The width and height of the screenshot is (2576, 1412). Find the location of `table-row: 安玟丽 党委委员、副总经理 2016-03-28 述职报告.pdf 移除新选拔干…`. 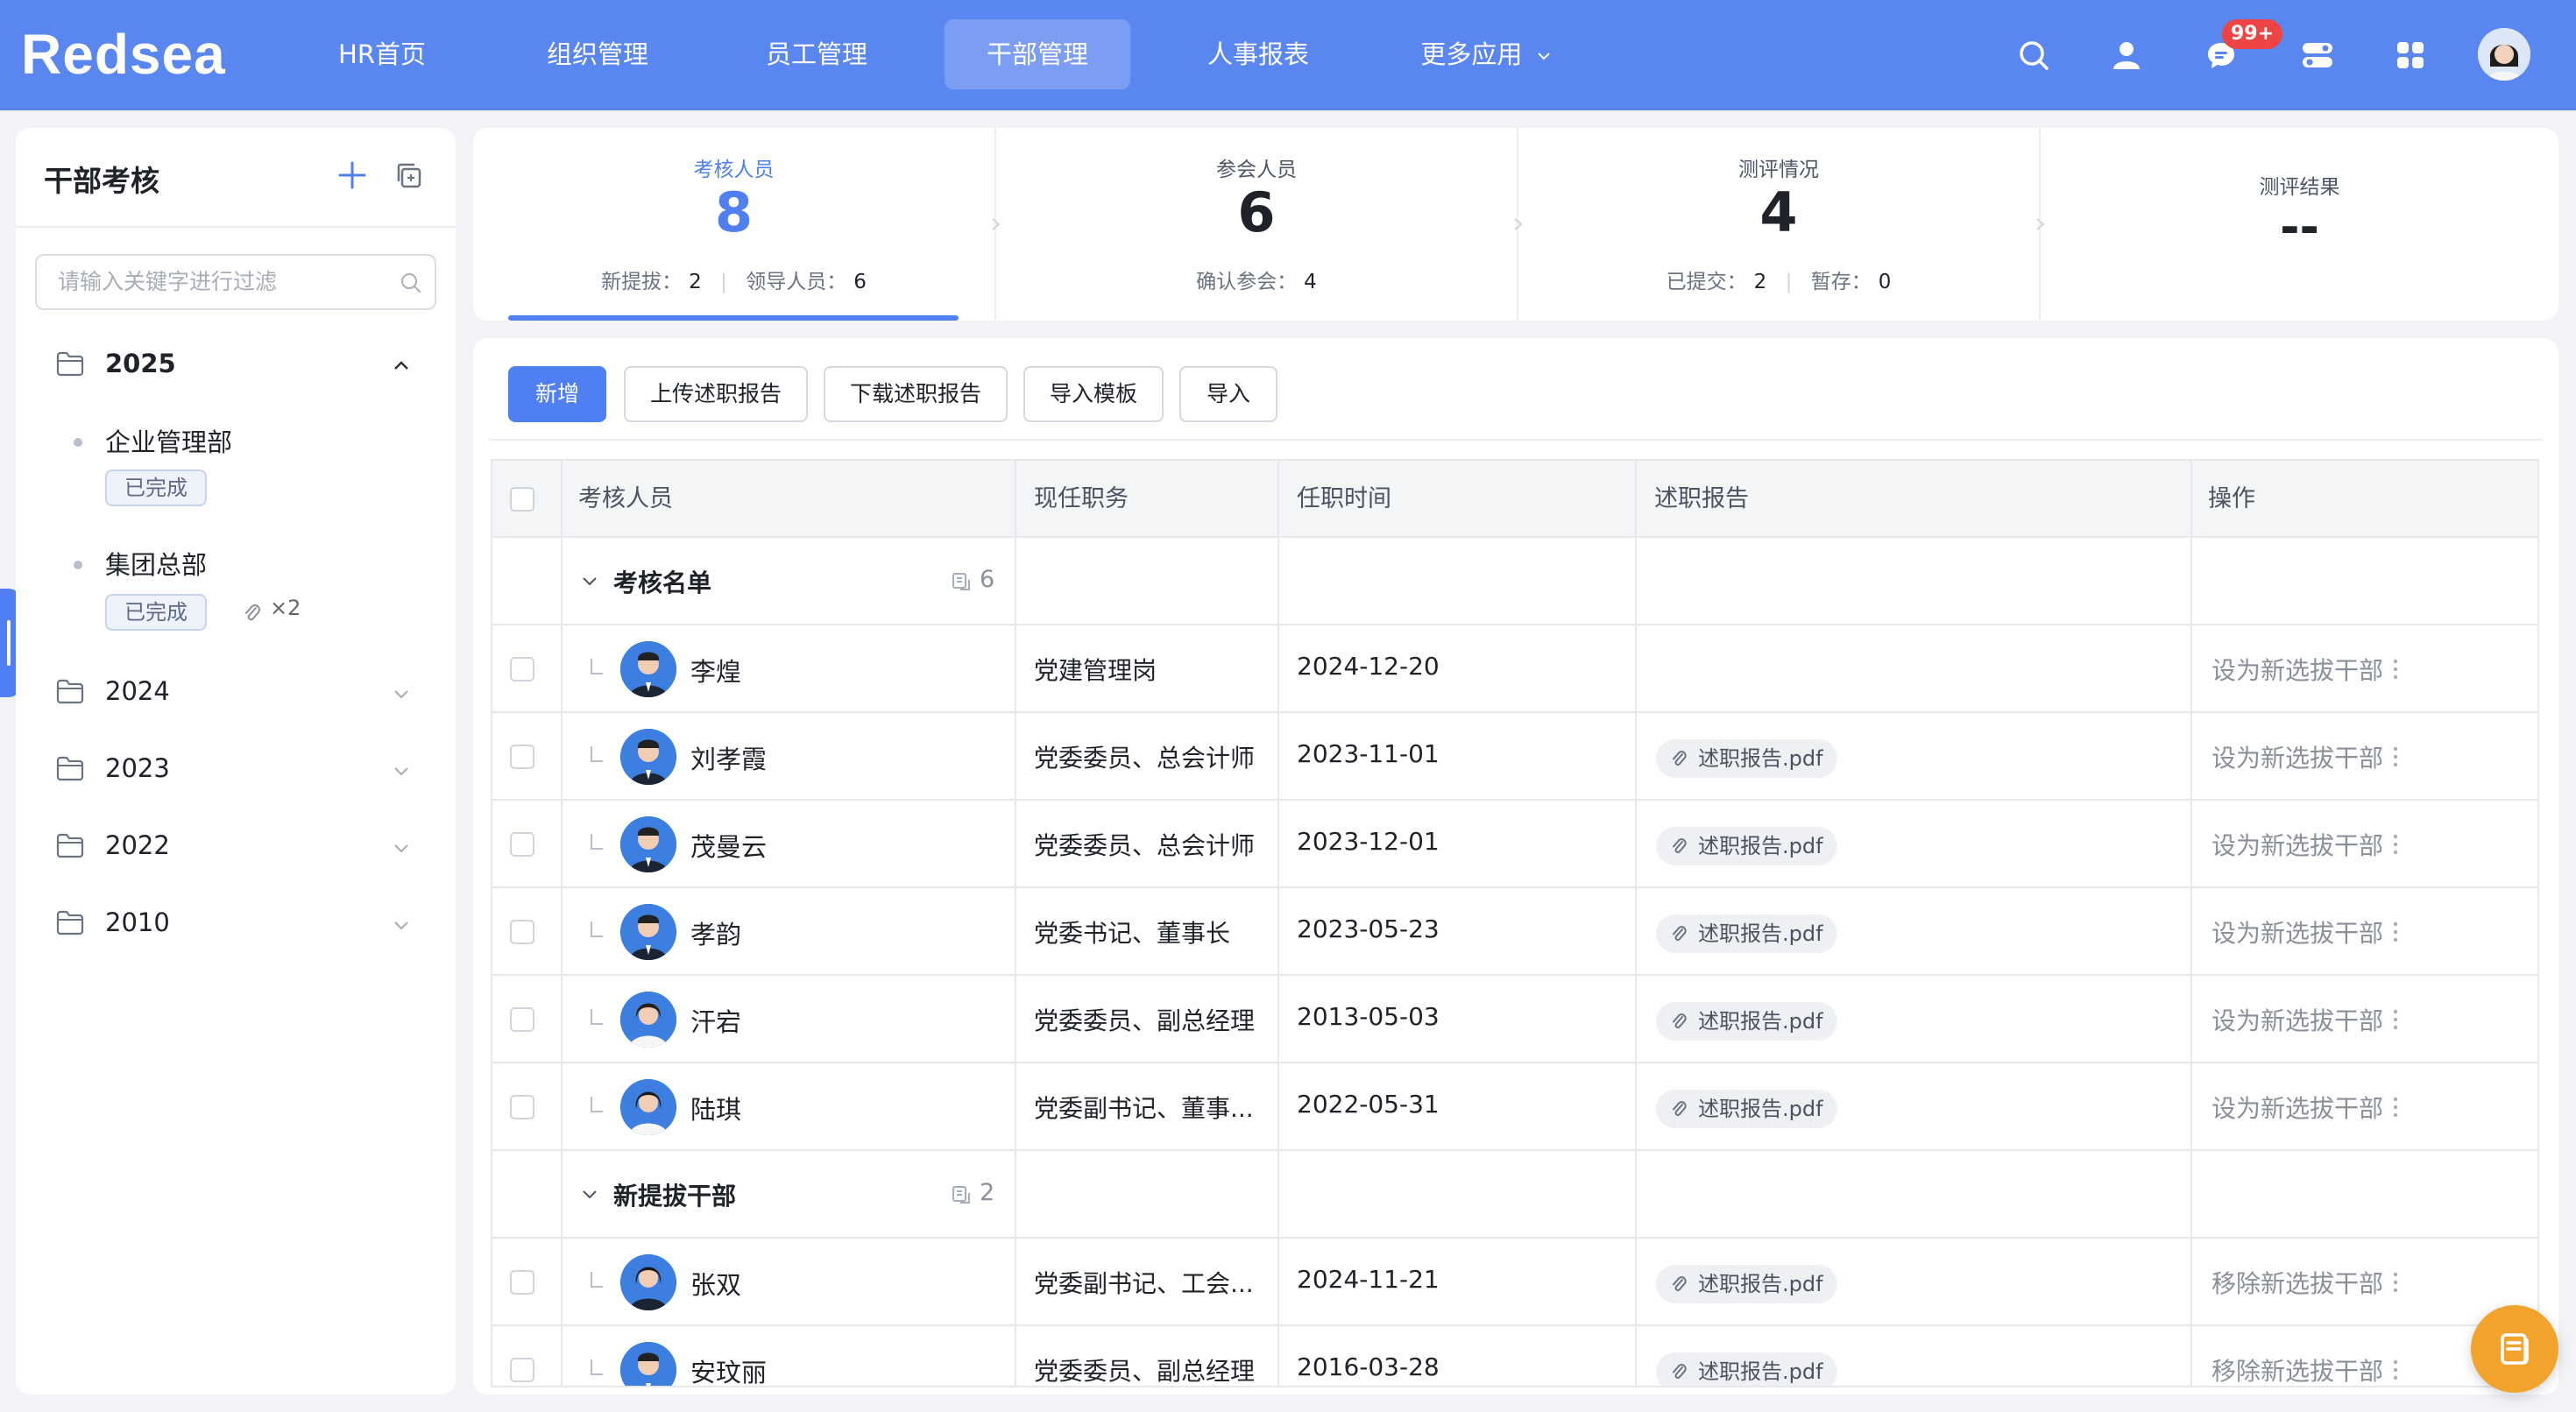

table-row: 安玟丽 党委委员、副总经理 2016-03-28 述职报告.pdf 移除新选拔干… is located at coordinates (1514, 1356).